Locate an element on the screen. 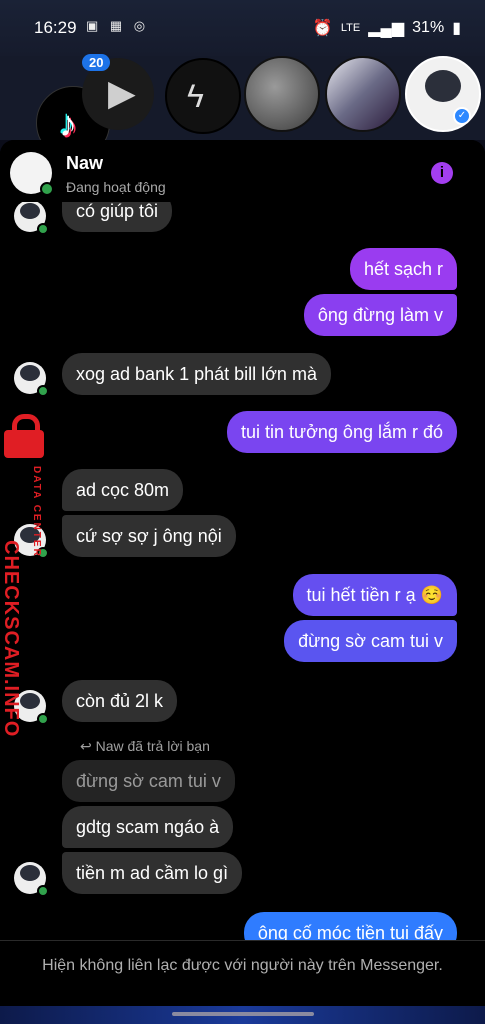  signal-icon: ▂▄▆ is located at coordinates (386, 28).